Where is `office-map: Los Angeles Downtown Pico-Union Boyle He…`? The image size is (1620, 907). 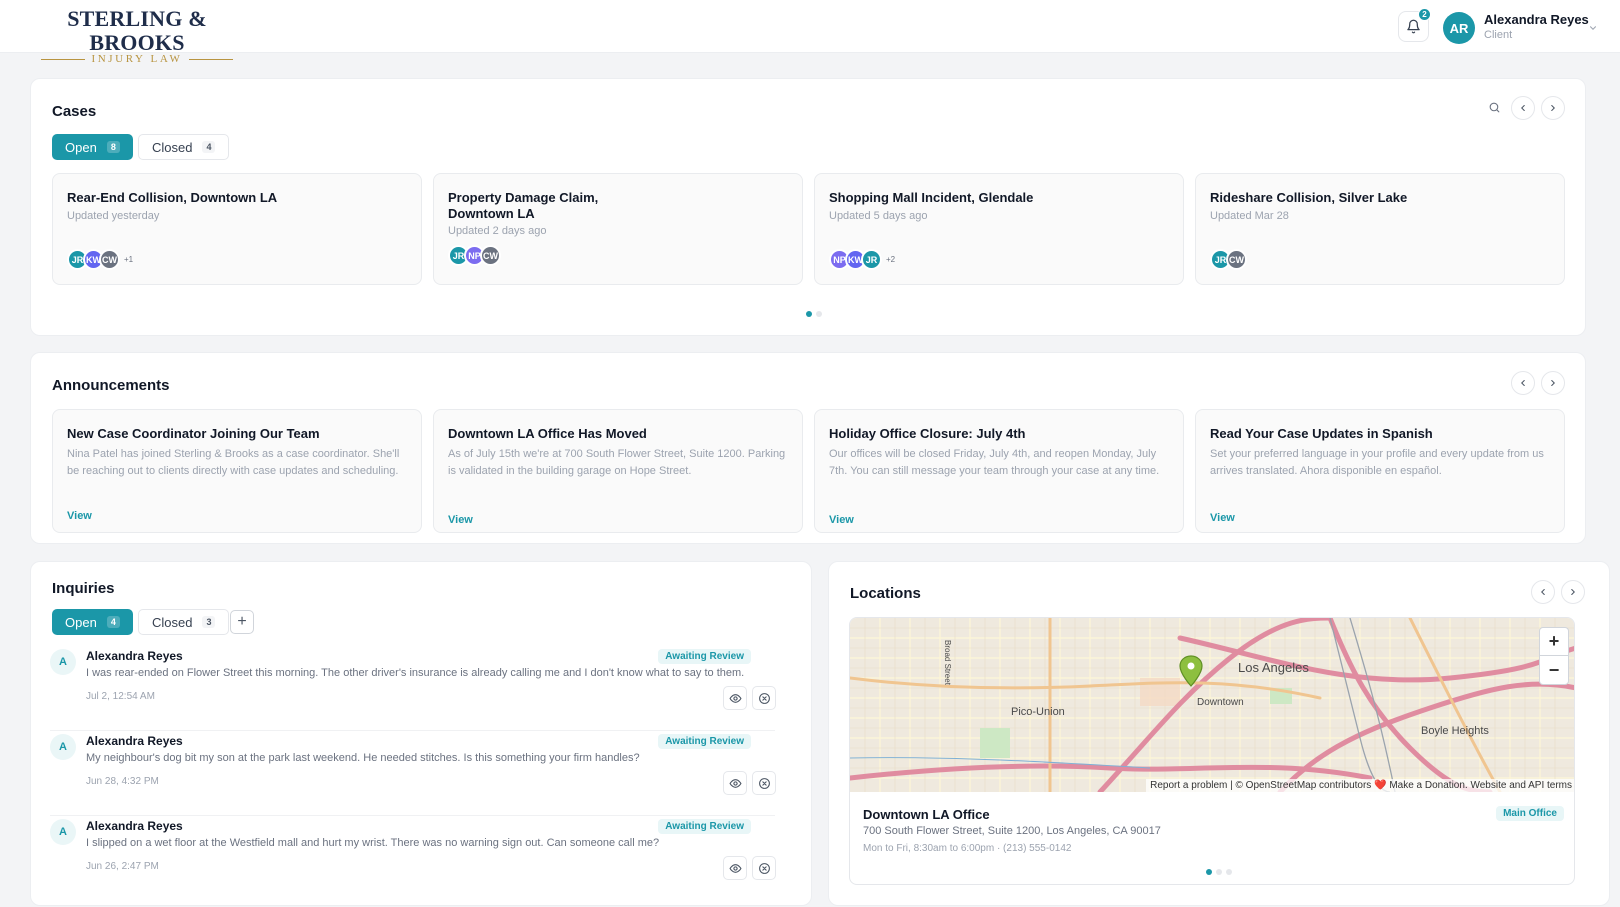
office-map: Los Angeles Downtown Pico-Union Boyle He… is located at coordinates (1212, 705).